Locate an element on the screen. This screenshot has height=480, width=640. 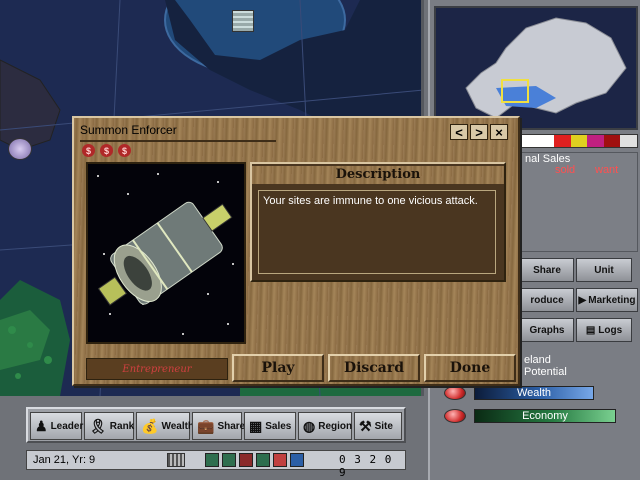
dialog-title: Summon Enforcer is located at coordinates (128, 130).